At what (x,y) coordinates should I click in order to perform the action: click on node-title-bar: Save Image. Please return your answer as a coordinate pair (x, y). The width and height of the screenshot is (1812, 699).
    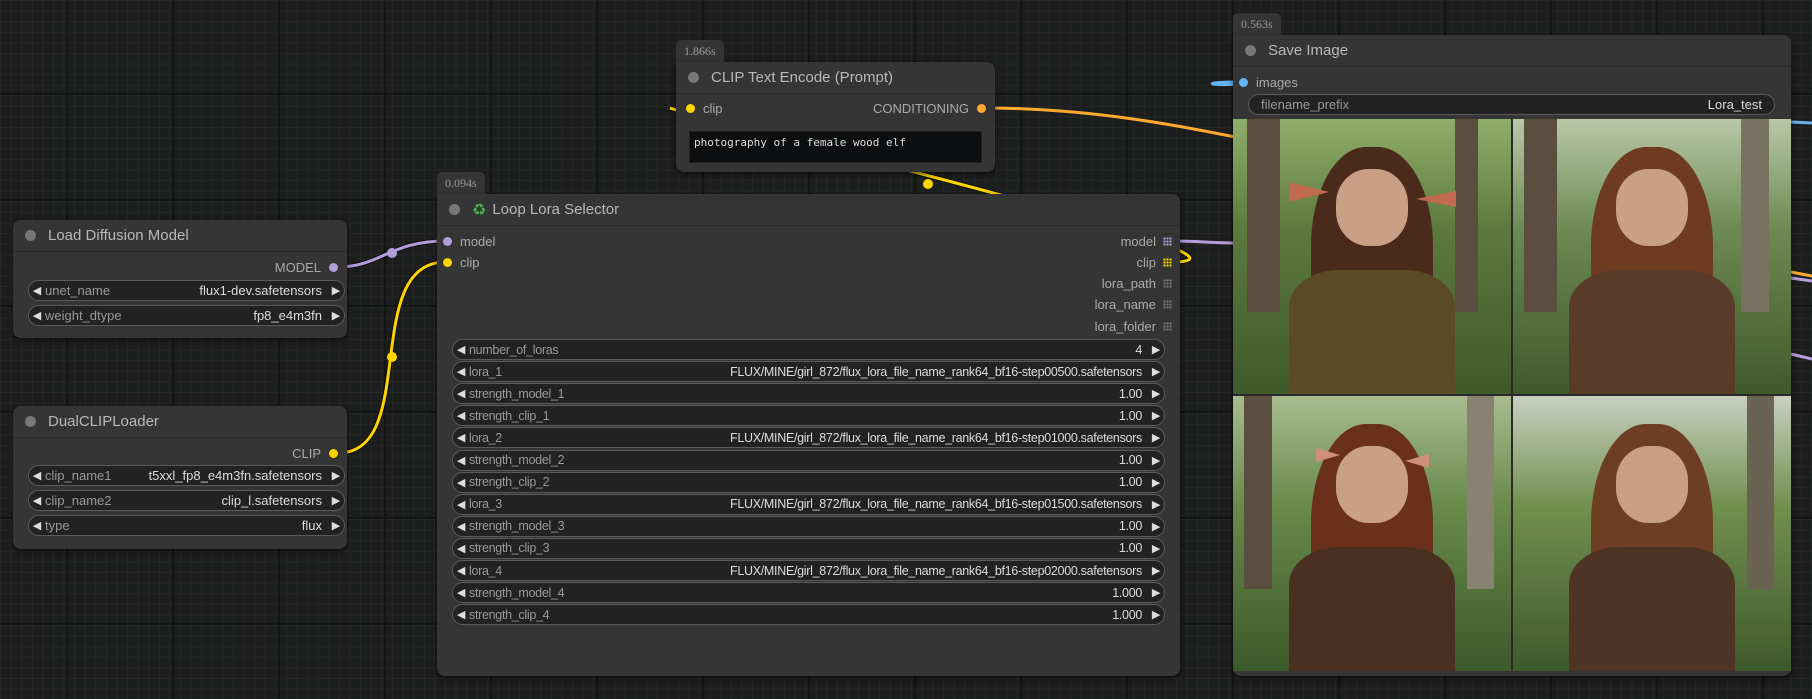
    Looking at the image, I should click on (1512, 51).